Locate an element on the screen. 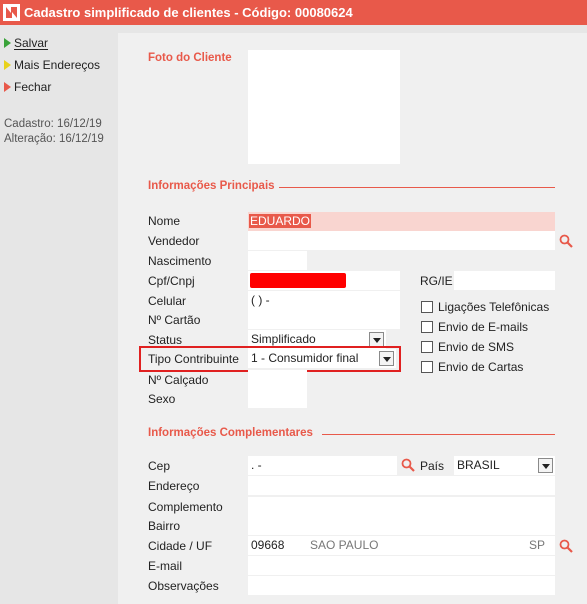 This screenshot has width=587, height=604. checkbox-label: Ligações Telefônicas is located at coordinates (494, 307).